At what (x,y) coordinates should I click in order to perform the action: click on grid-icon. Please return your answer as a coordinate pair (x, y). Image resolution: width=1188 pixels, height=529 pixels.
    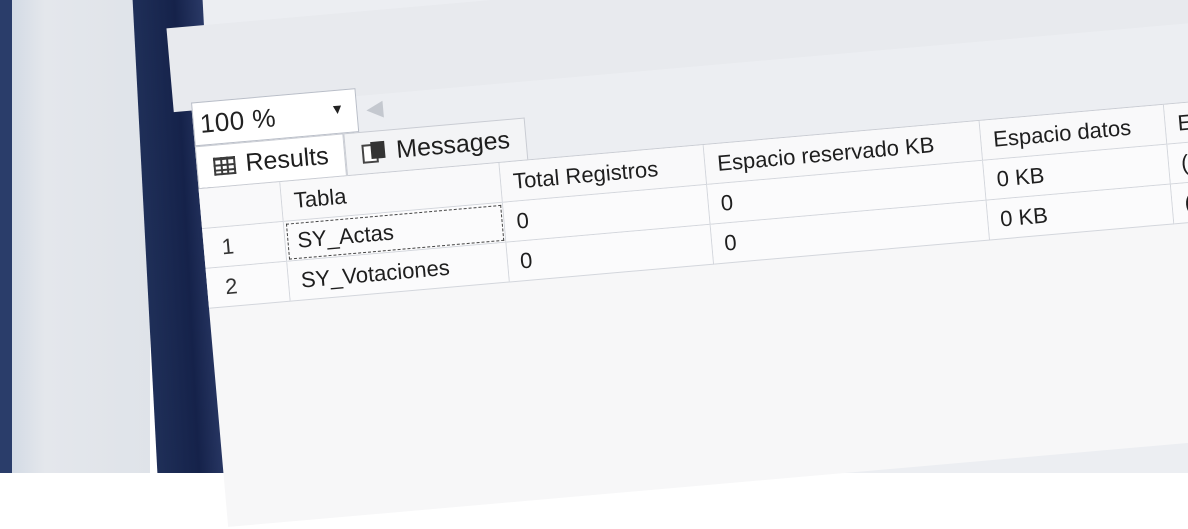
    Looking at the image, I should click on (224, 165).